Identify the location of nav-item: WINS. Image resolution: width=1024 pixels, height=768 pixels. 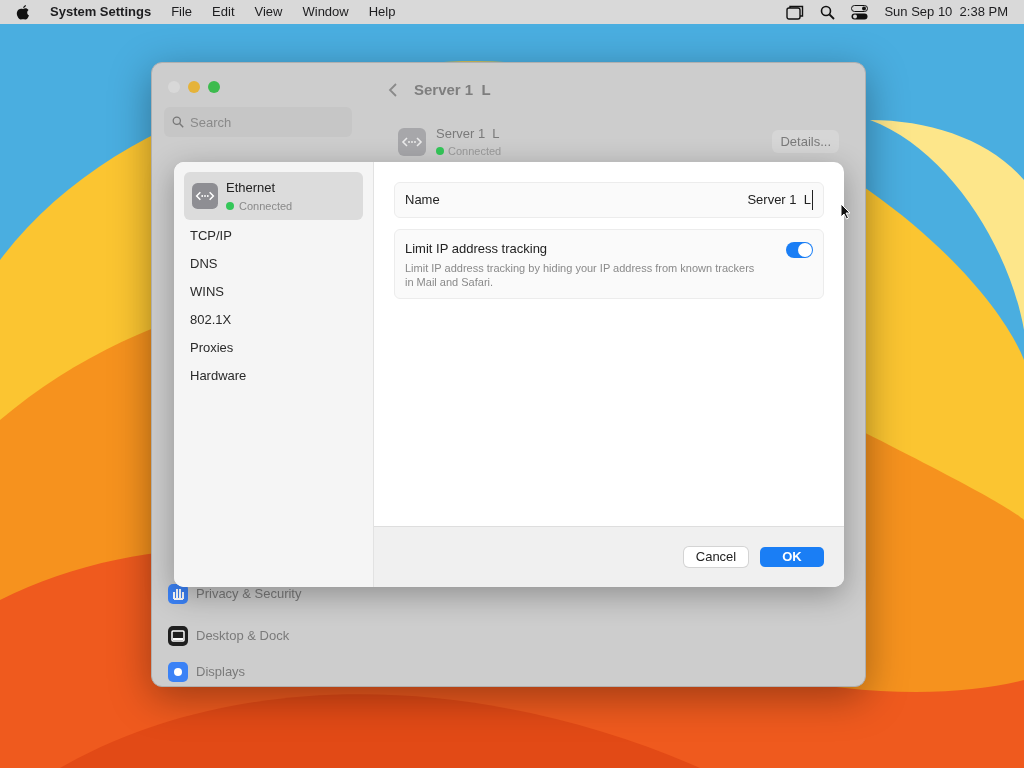
(273, 292).